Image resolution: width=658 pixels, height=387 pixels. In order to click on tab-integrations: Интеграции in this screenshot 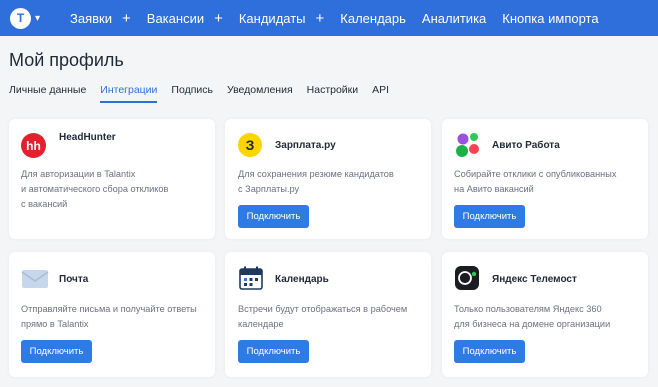, I will do `click(129, 93)`.